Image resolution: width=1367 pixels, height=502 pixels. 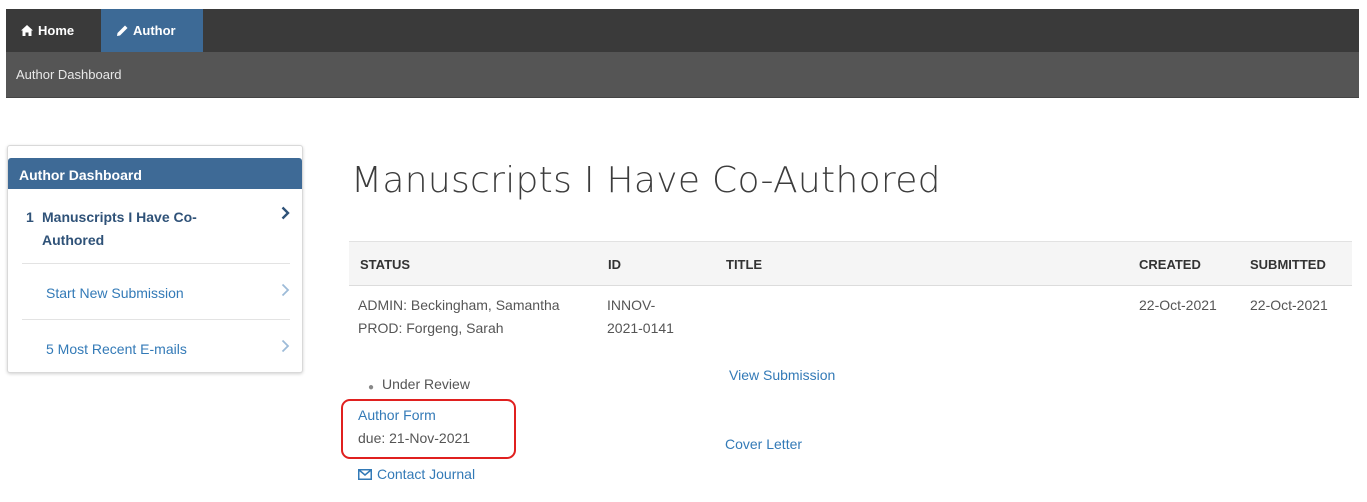 I want to click on column-header-title: TITLE, so click(x=744, y=264).